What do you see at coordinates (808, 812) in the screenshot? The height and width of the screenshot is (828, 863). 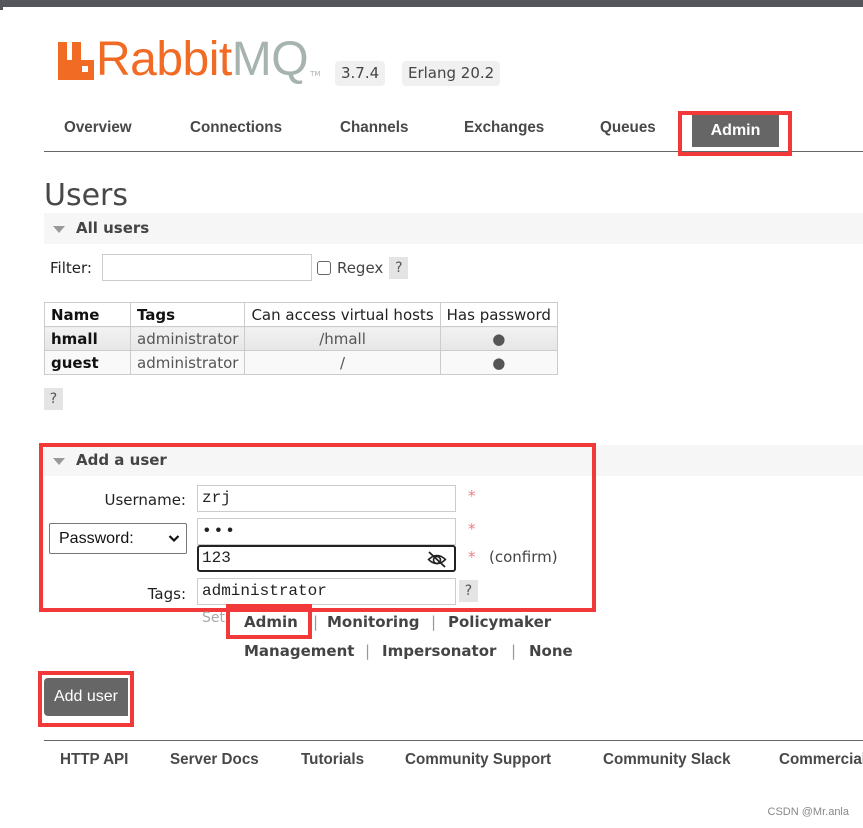 I see `watermark: CSDN @Mr.anla` at bounding box center [808, 812].